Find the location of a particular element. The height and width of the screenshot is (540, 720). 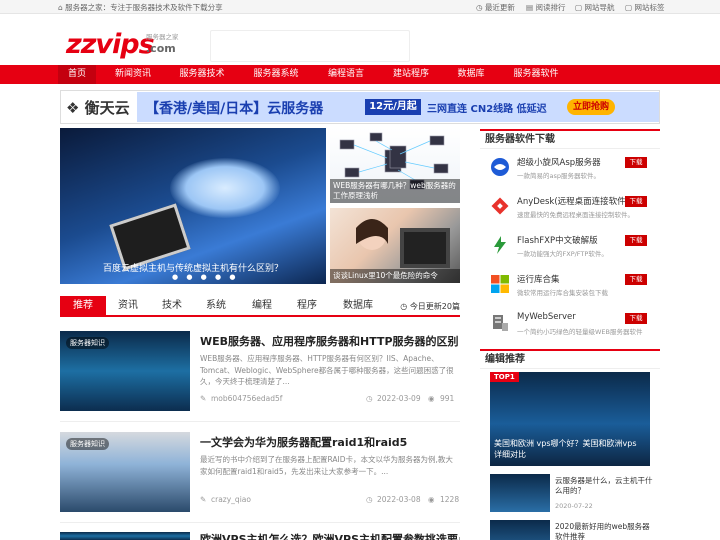

slider-side-item: 谈谈Linux里10个最危险的命令 is located at coordinates (395, 245).